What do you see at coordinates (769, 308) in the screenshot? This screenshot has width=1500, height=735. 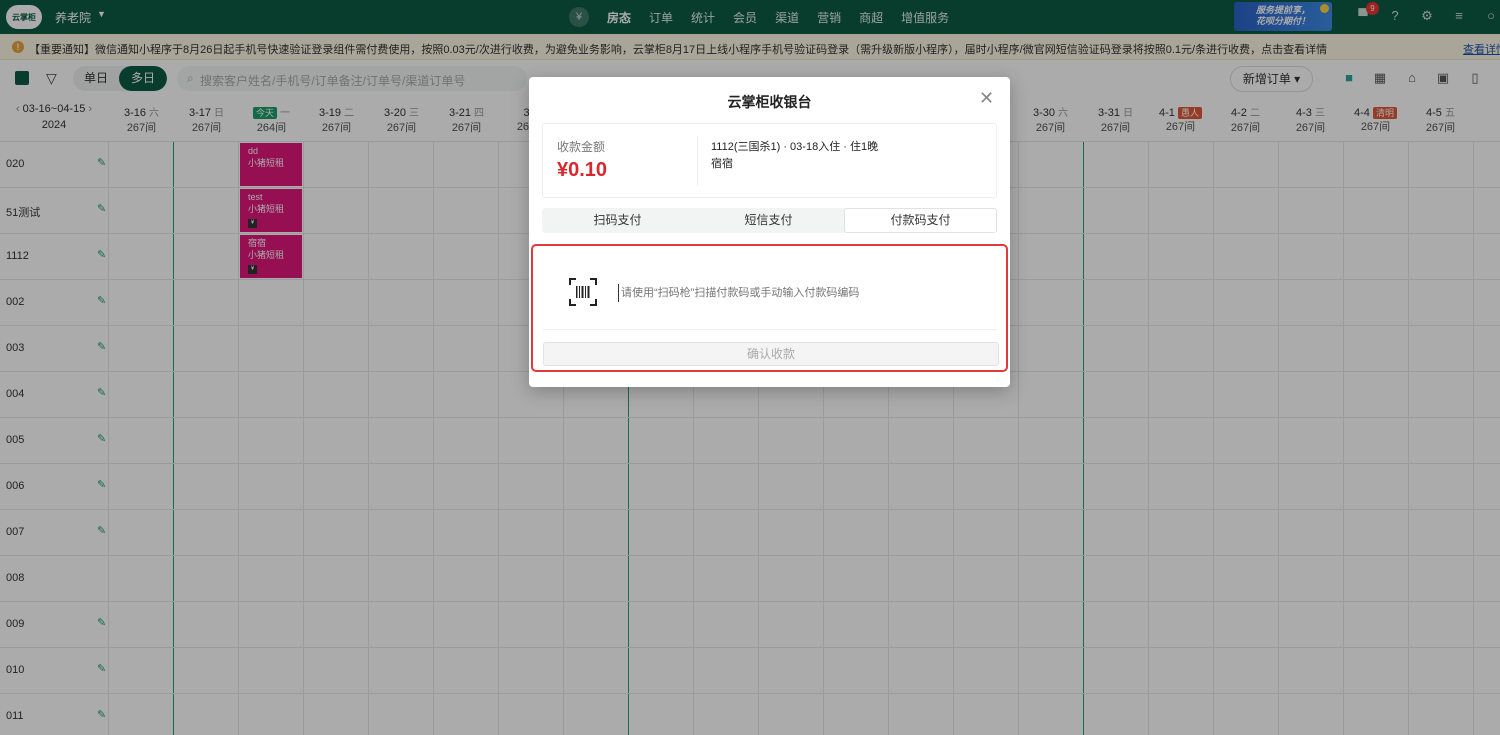 I see `payment-code-panel: 确认收款` at bounding box center [769, 308].